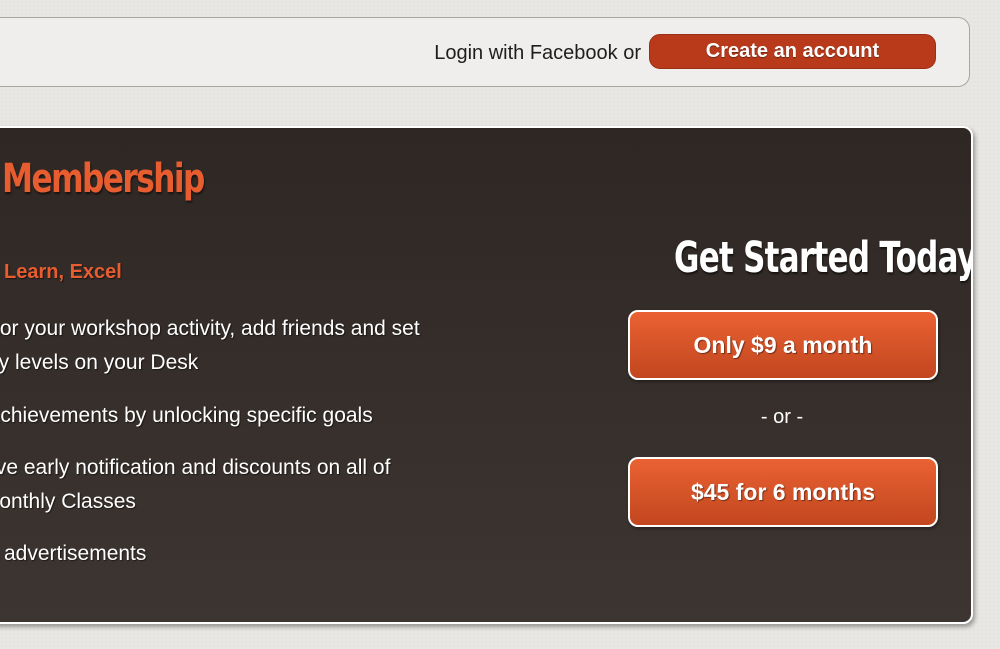  What do you see at coordinates (823, 258) in the screenshot?
I see `get-started-heading: Get Started Today` at bounding box center [823, 258].